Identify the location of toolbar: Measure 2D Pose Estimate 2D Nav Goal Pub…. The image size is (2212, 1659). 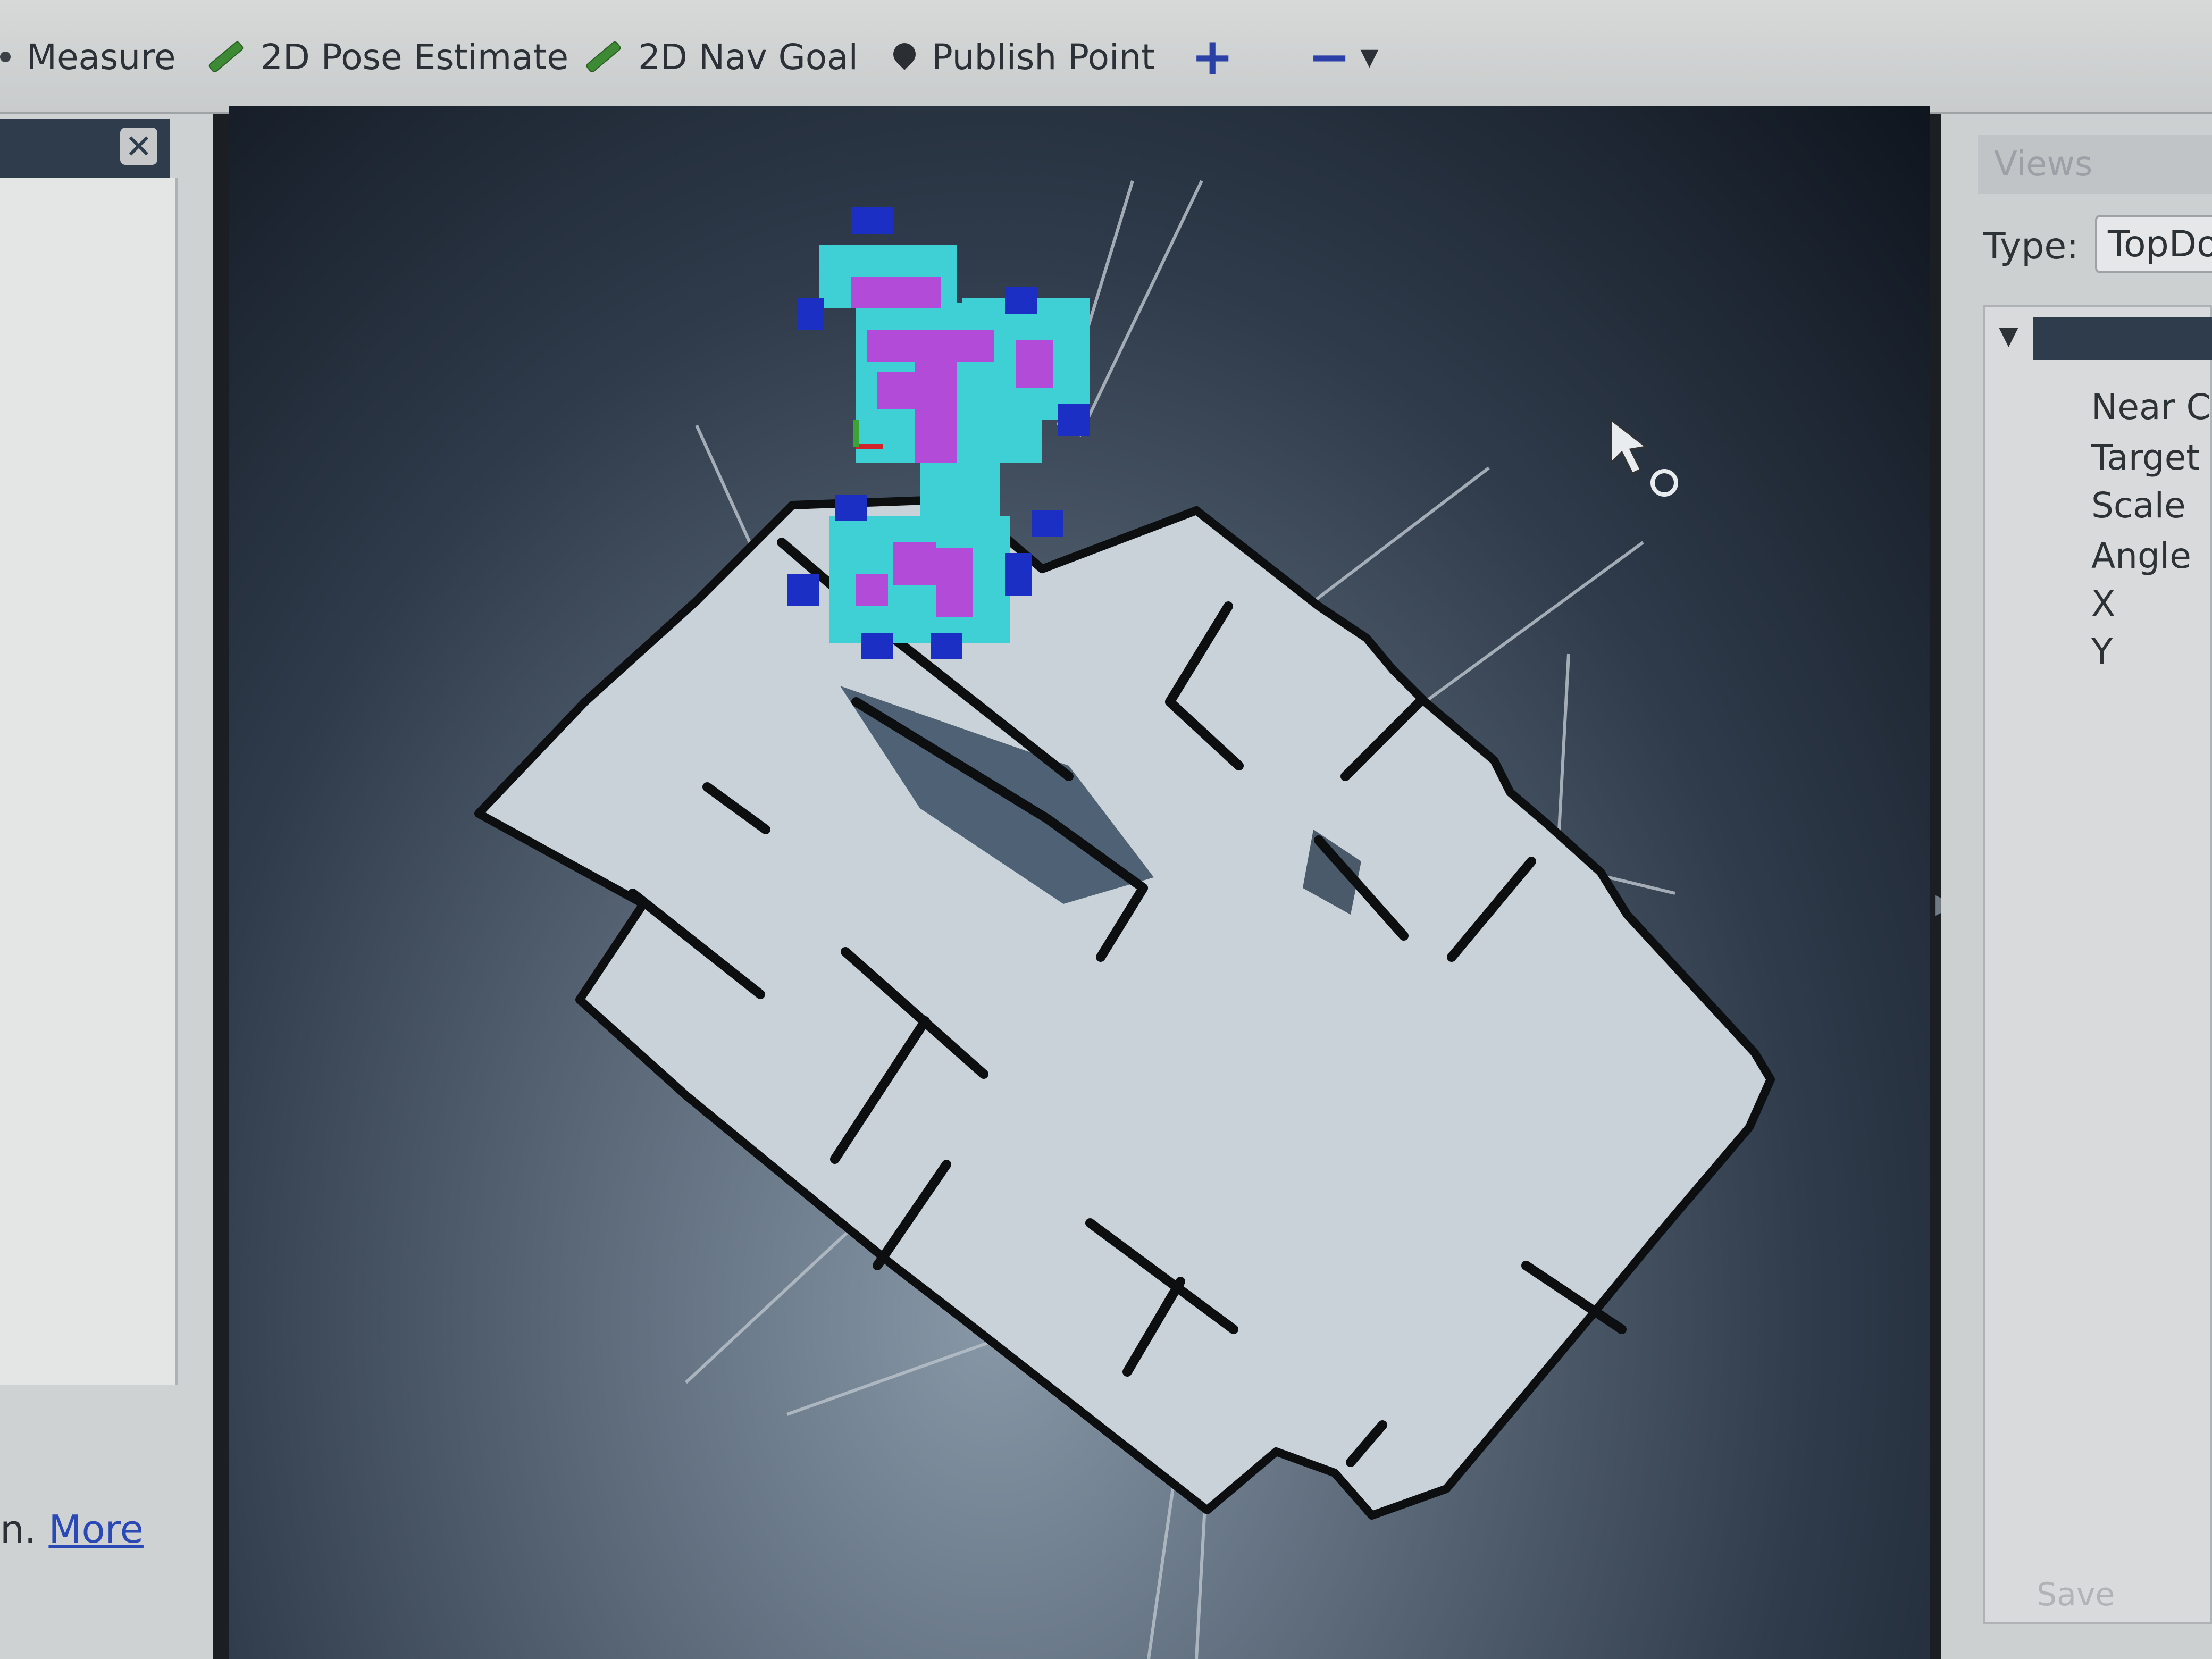
(1106, 57).